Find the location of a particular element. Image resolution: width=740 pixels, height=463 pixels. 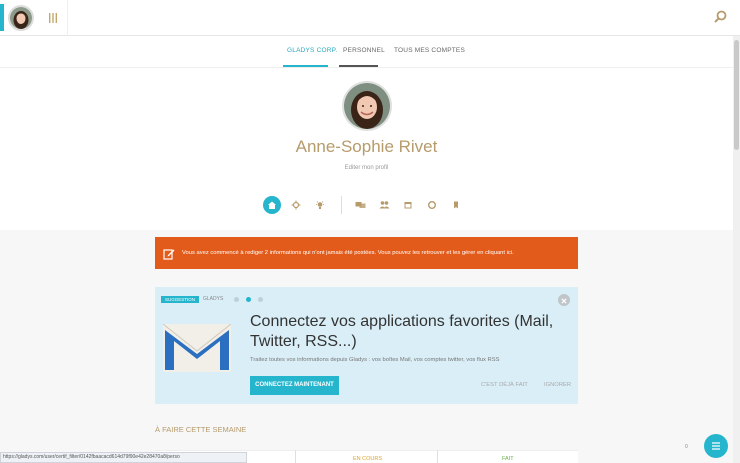

bookmark-icon is located at coordinates (456, 205).